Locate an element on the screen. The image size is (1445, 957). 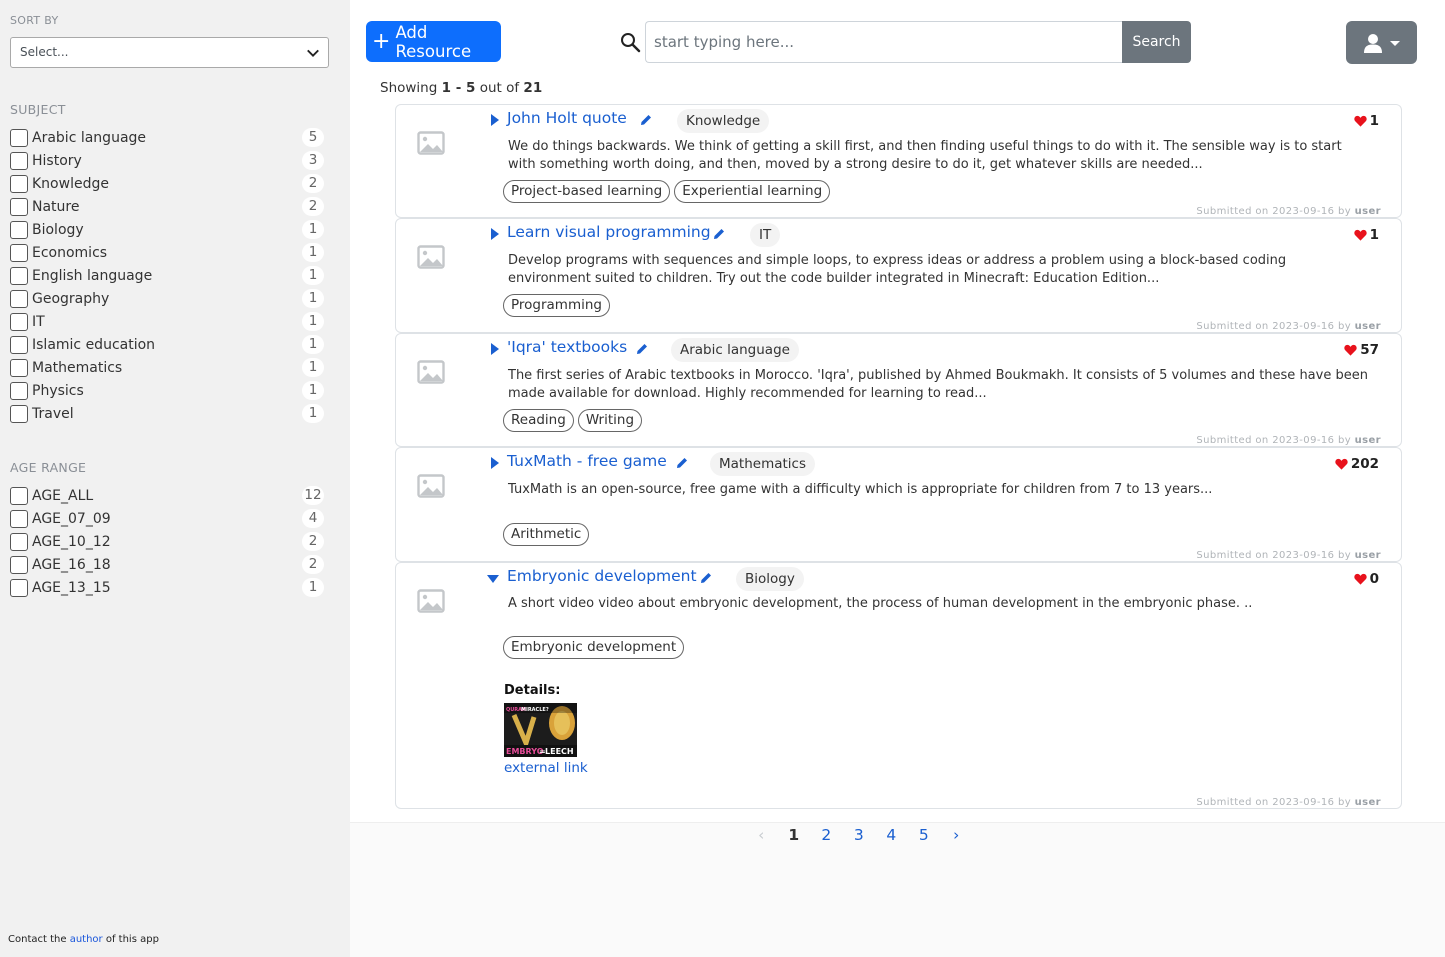
age-facet-item: AGE_16_18 2 is located at coordinates (168, 564).